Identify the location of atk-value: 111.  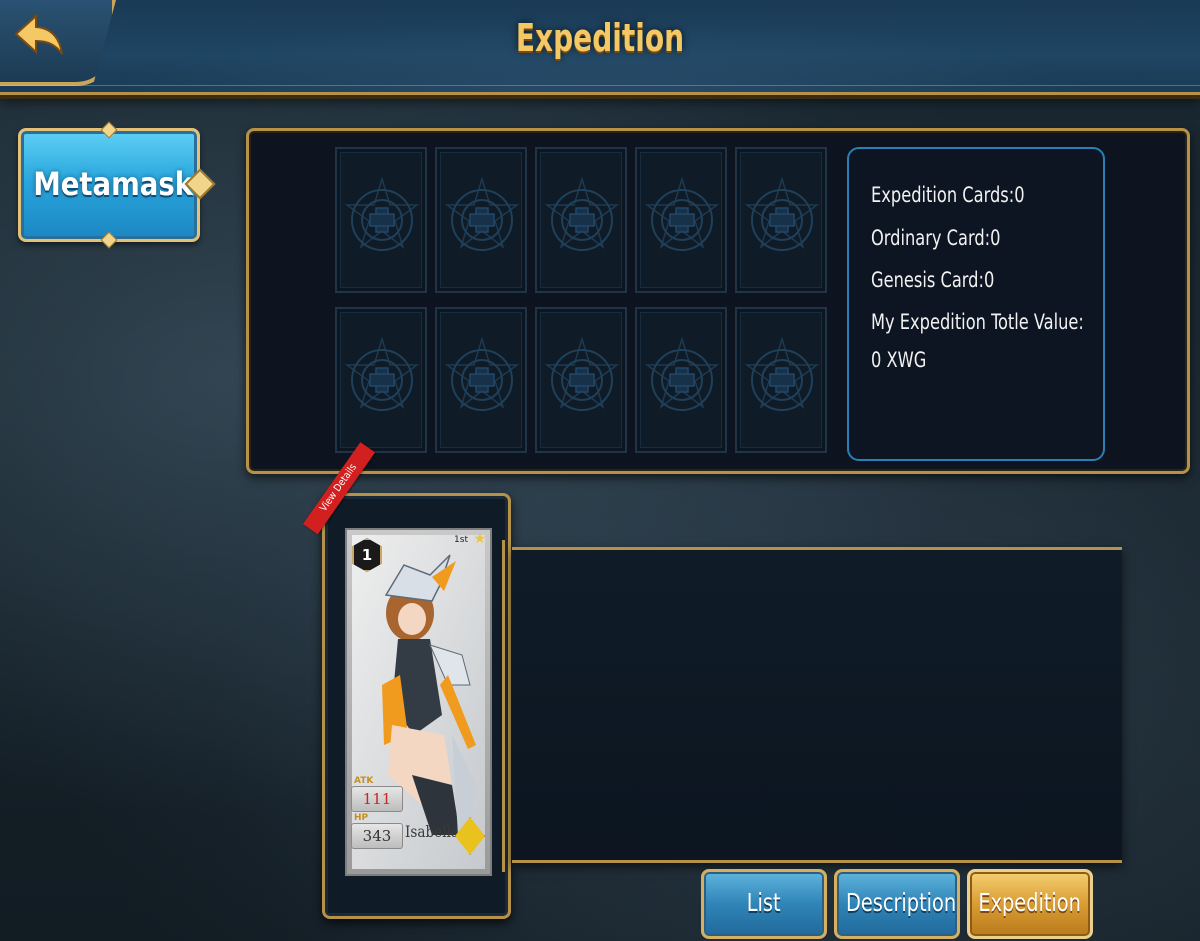
(377, 799).